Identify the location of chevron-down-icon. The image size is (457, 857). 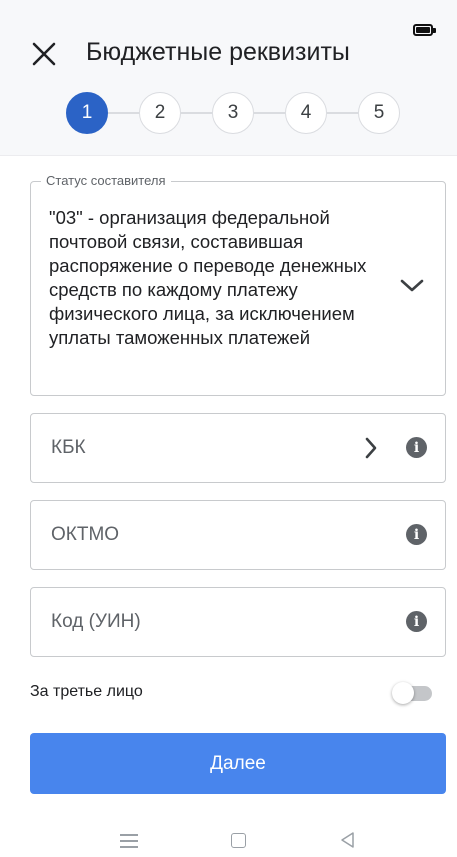
(412, 285).